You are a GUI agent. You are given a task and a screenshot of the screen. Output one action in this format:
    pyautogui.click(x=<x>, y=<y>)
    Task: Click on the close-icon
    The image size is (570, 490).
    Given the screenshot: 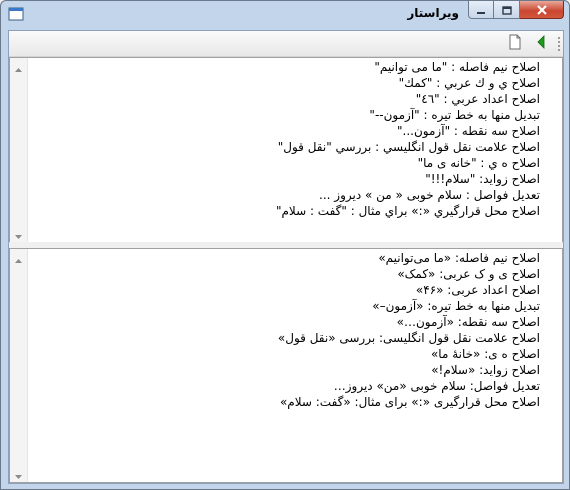 What is the action you would take?
    pyautogui.click(x=542, y=9)
    